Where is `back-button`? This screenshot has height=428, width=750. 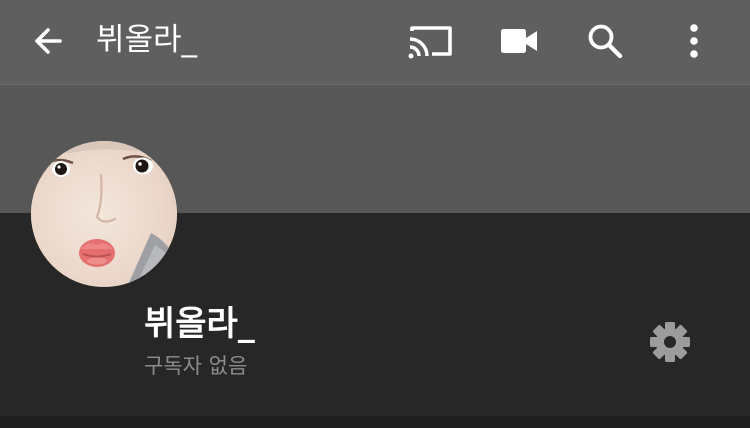
back-button is located at coordinates (48, 41).